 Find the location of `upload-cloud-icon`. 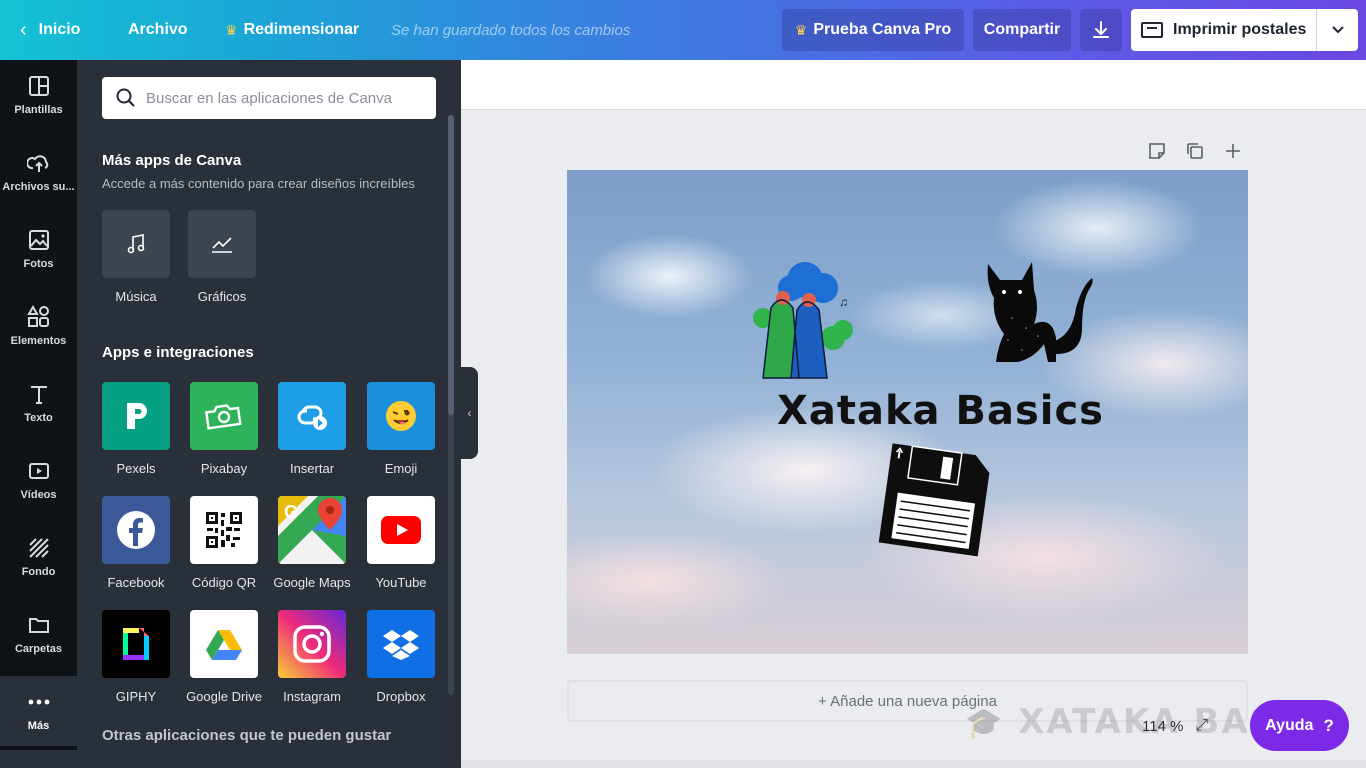

upload-cloud-icon is located at coordinates (38, 163).